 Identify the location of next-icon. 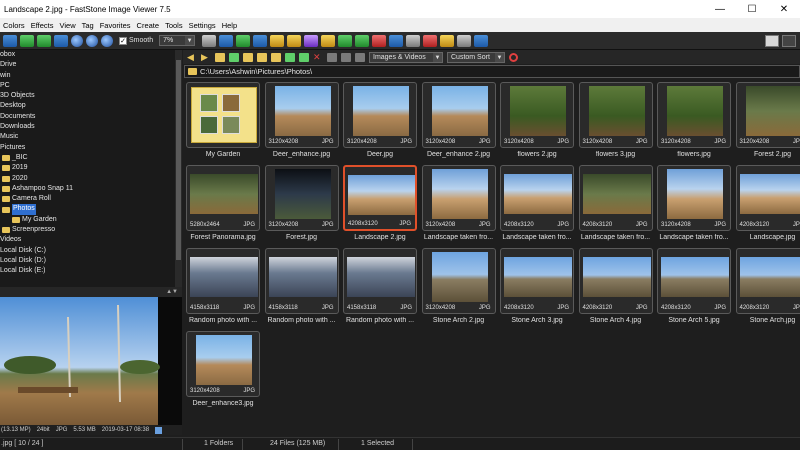
(44, 40).